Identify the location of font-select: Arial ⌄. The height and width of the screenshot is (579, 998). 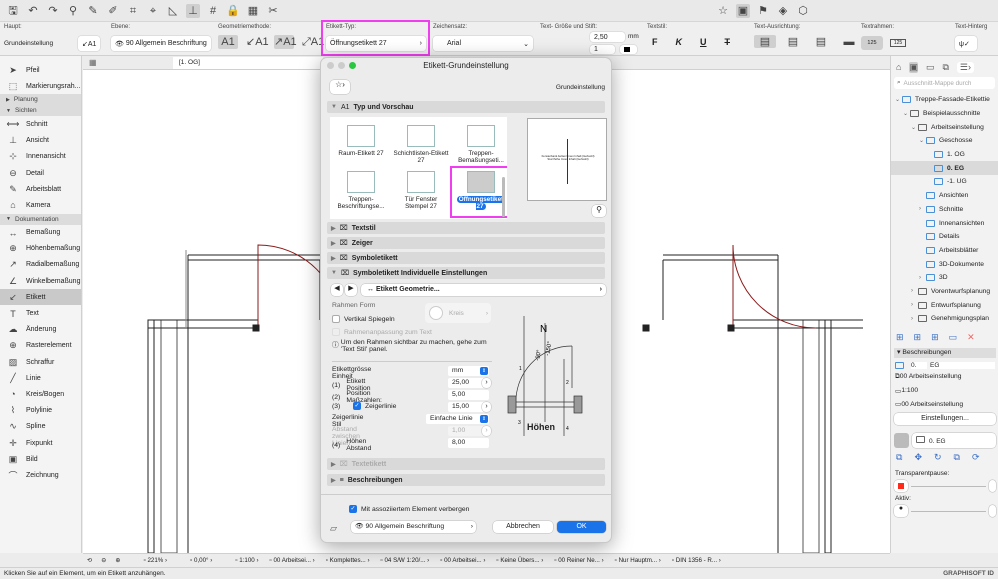
(483, 43).